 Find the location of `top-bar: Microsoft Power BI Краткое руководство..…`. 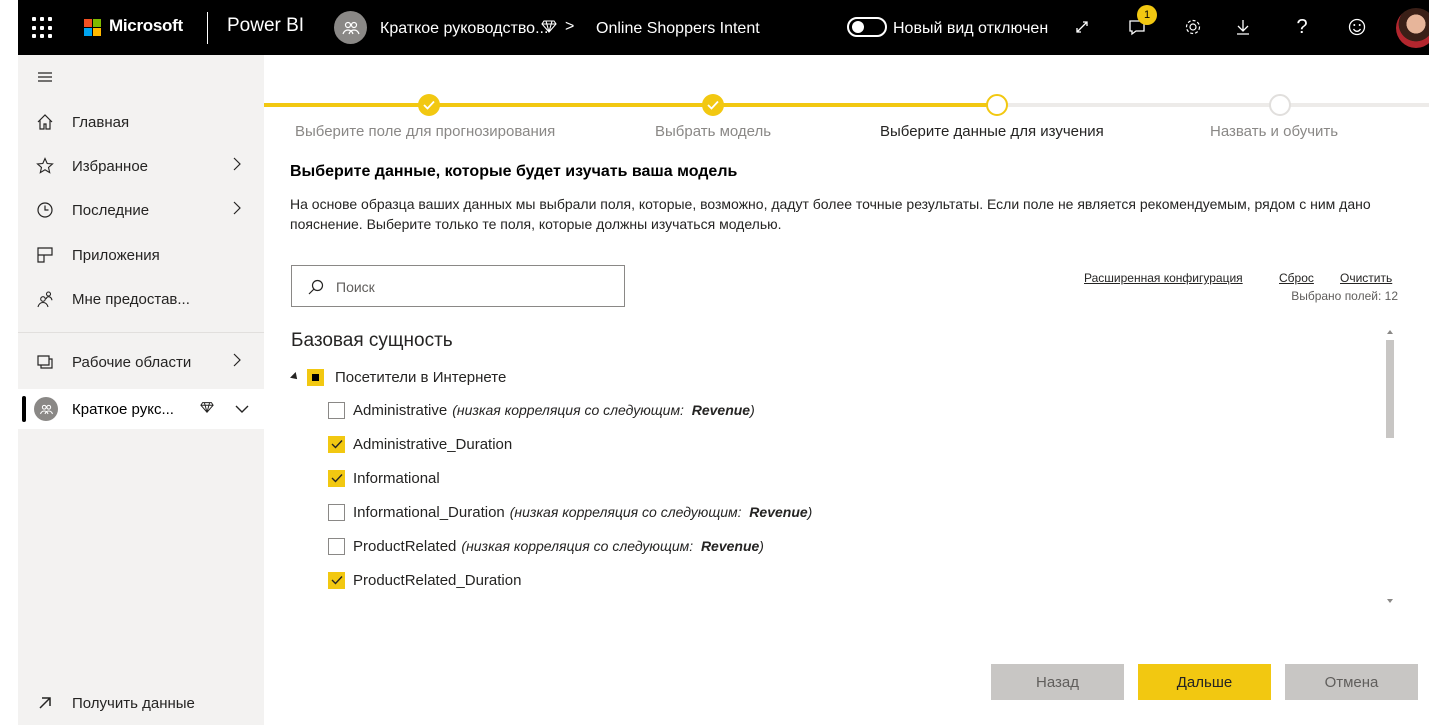

top-bar: Microsoft Power BI Краткое руководство..… is located at coordinates (723, 27).